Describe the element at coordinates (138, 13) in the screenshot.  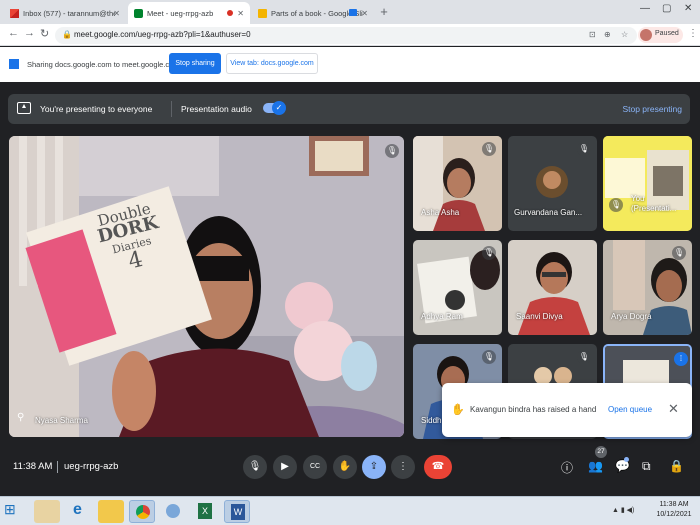
I see `meet-icon` at that location.